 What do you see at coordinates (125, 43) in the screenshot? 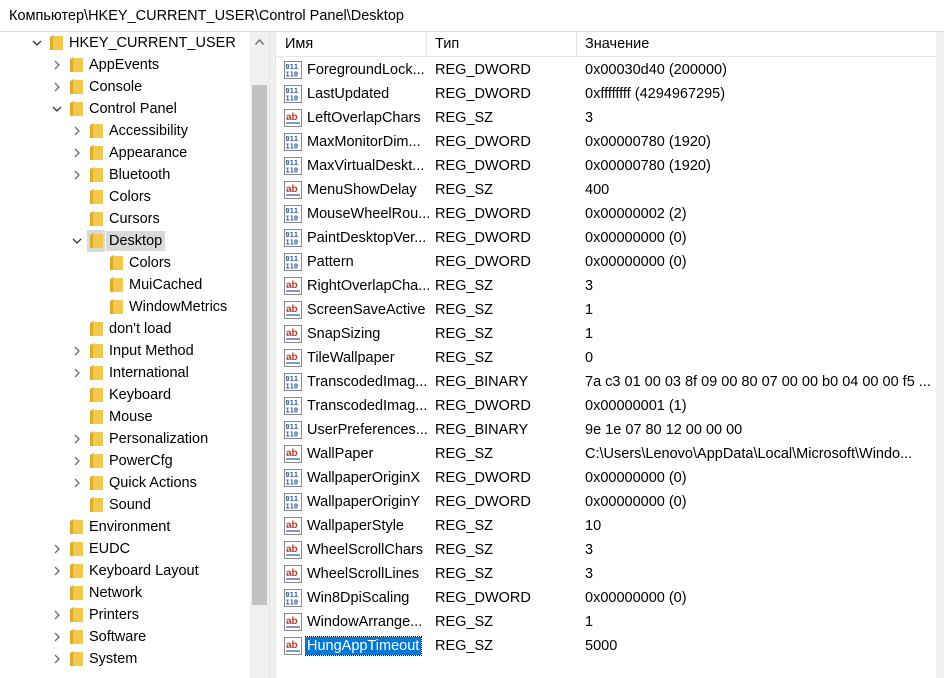
I see `tree-item-hkey-current-user: HKEY_CURRENT_USER` at bounding box center [125, 43].